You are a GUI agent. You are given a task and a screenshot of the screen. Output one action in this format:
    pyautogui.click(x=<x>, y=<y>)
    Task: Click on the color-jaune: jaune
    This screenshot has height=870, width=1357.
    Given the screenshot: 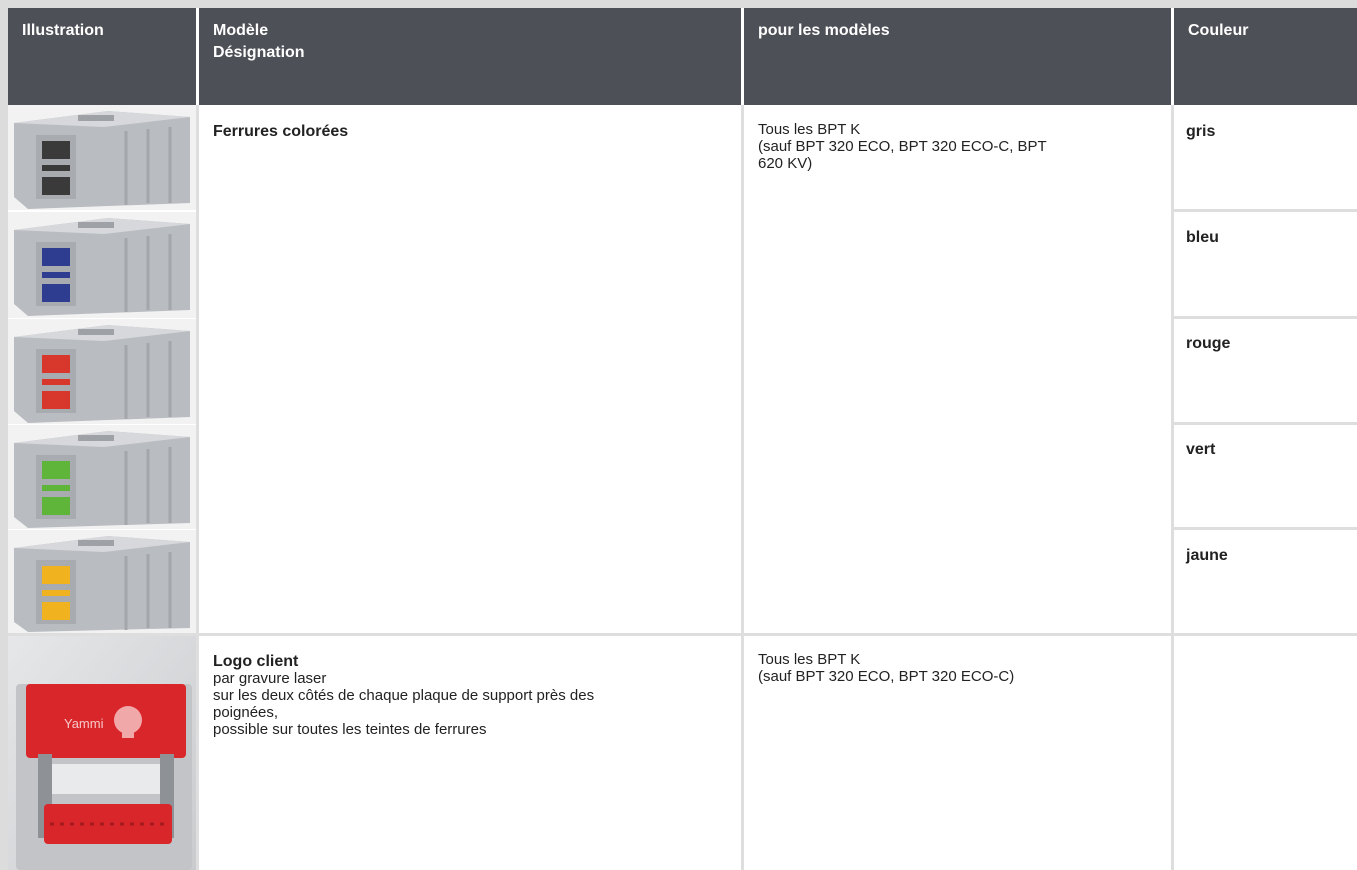 What is the action you would take?
    pyautogui.click(x=1207, y=555)
    